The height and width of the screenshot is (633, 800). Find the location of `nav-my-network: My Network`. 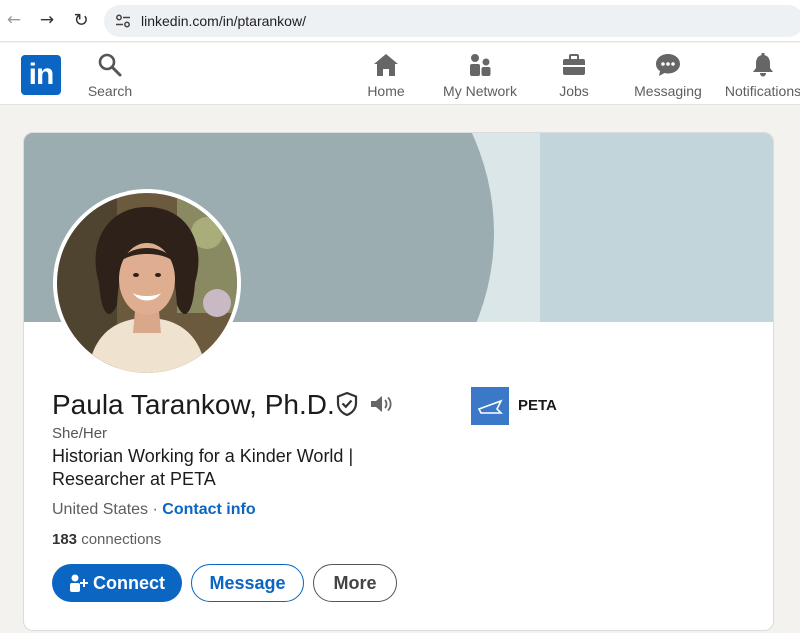

nav-my-network: My Network is located at coordinates (480, 76).